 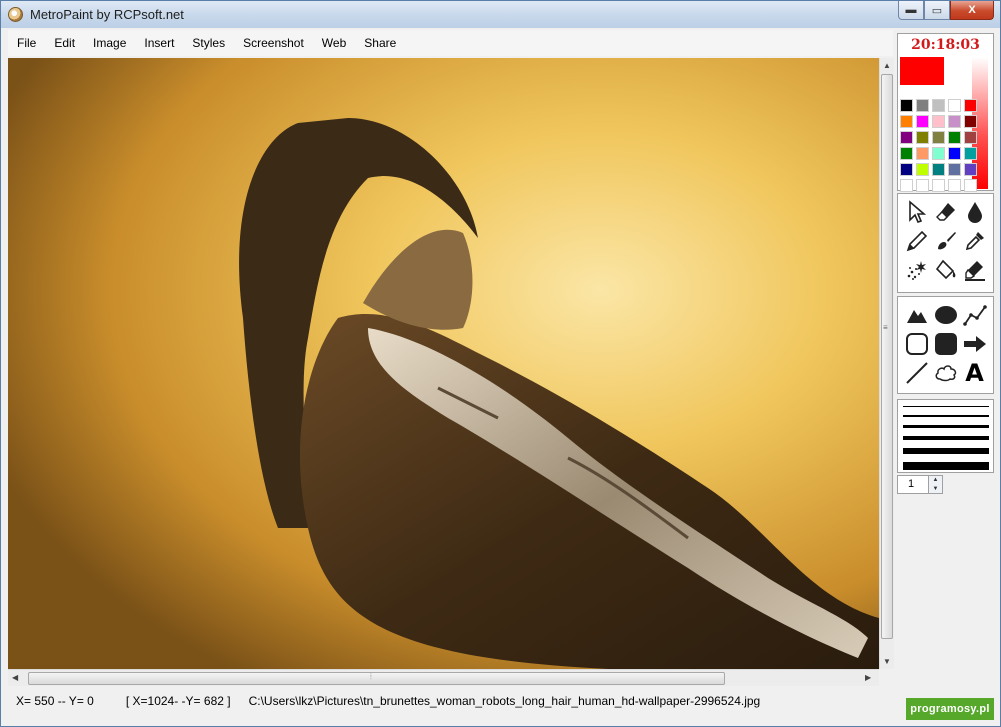 I want to click on window-title: MetroPaint by RCPsoft.net, so click(x=107, y=14).